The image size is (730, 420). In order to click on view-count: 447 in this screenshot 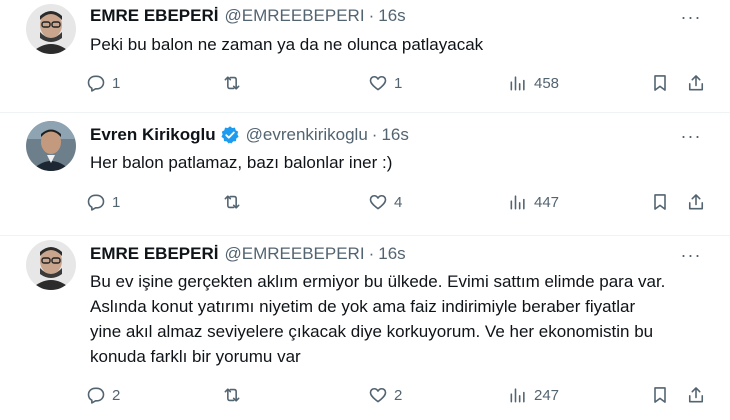, I will do `click(547, 202)`.